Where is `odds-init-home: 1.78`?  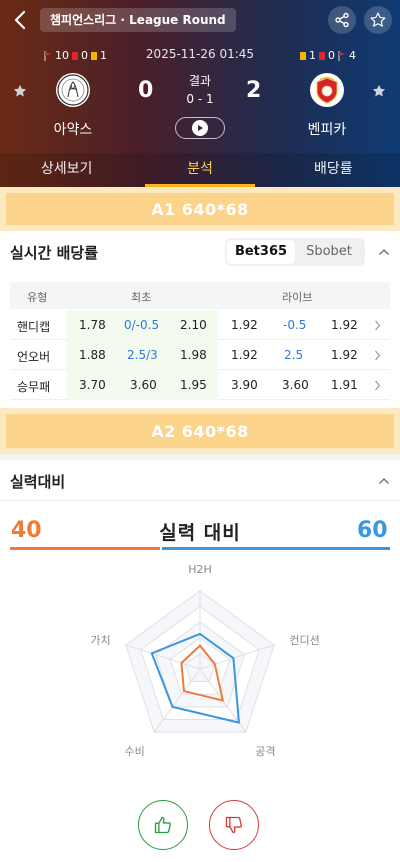
odds-init-home: 1.78 is located at coordinates (92, 325).